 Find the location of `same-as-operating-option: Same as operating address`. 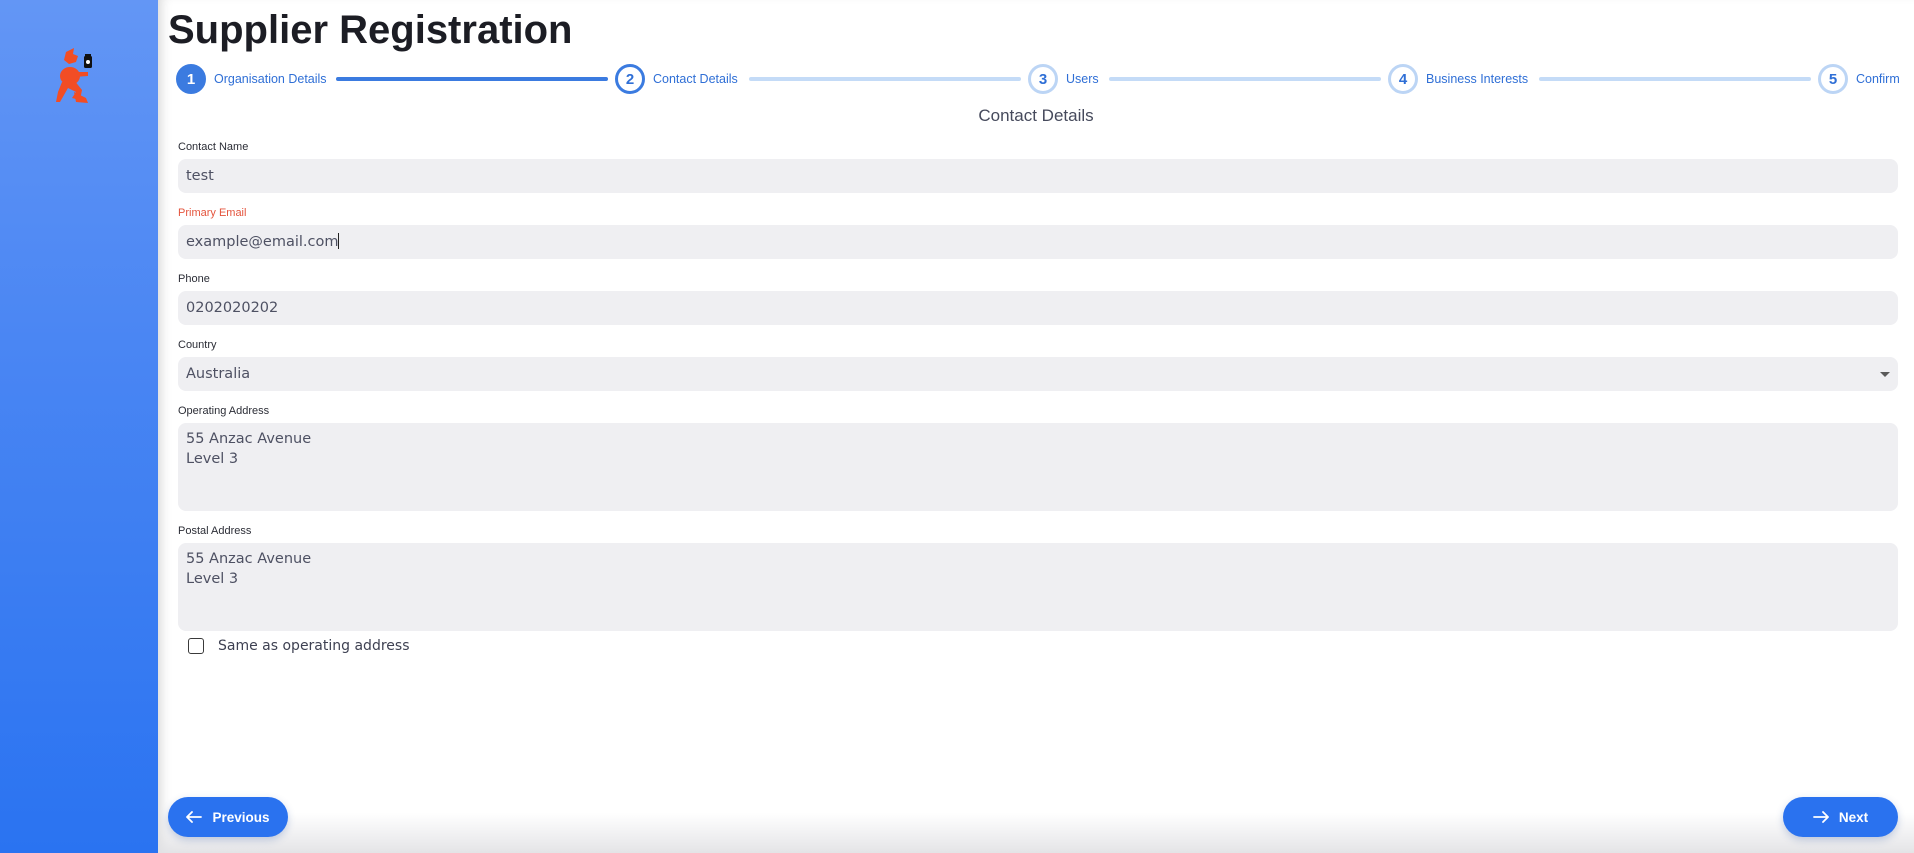

same-as-operating-option: Same as operating address is located at coordinates (298, 646).